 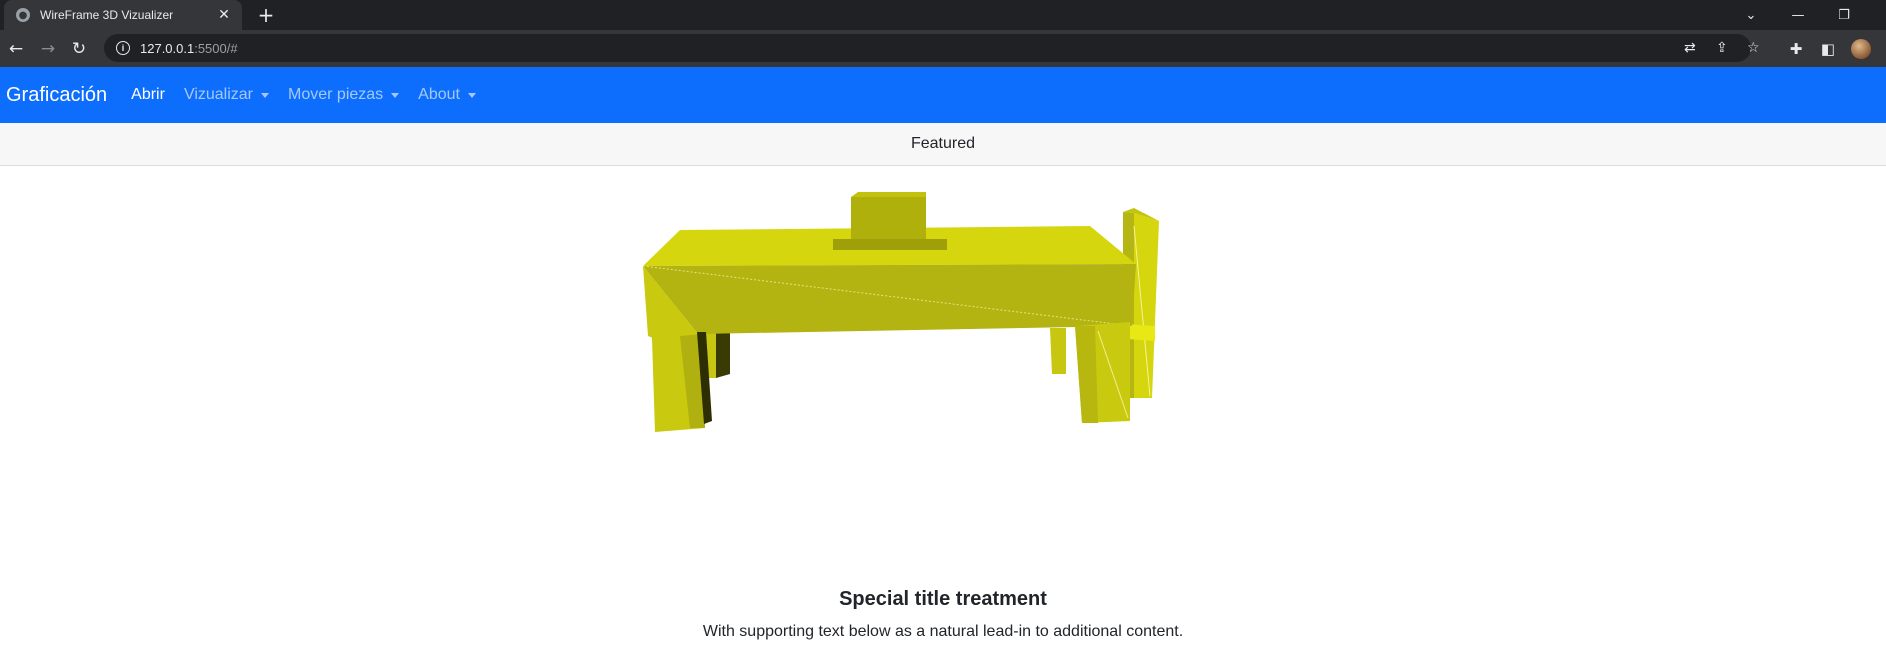 I want to click on navbar-brand: Graficación, so click(x=56, y=95).